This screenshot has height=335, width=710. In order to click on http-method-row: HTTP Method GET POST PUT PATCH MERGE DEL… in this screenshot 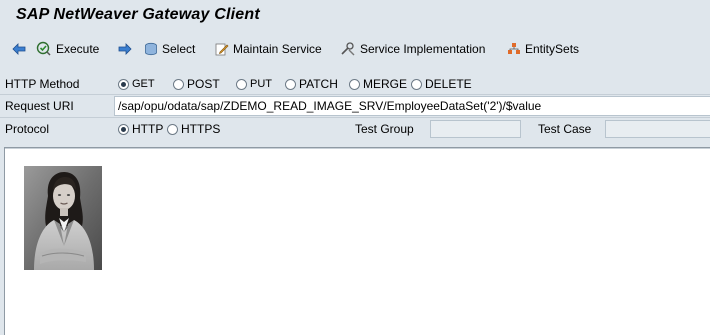, I will do `click(355, 84)`.